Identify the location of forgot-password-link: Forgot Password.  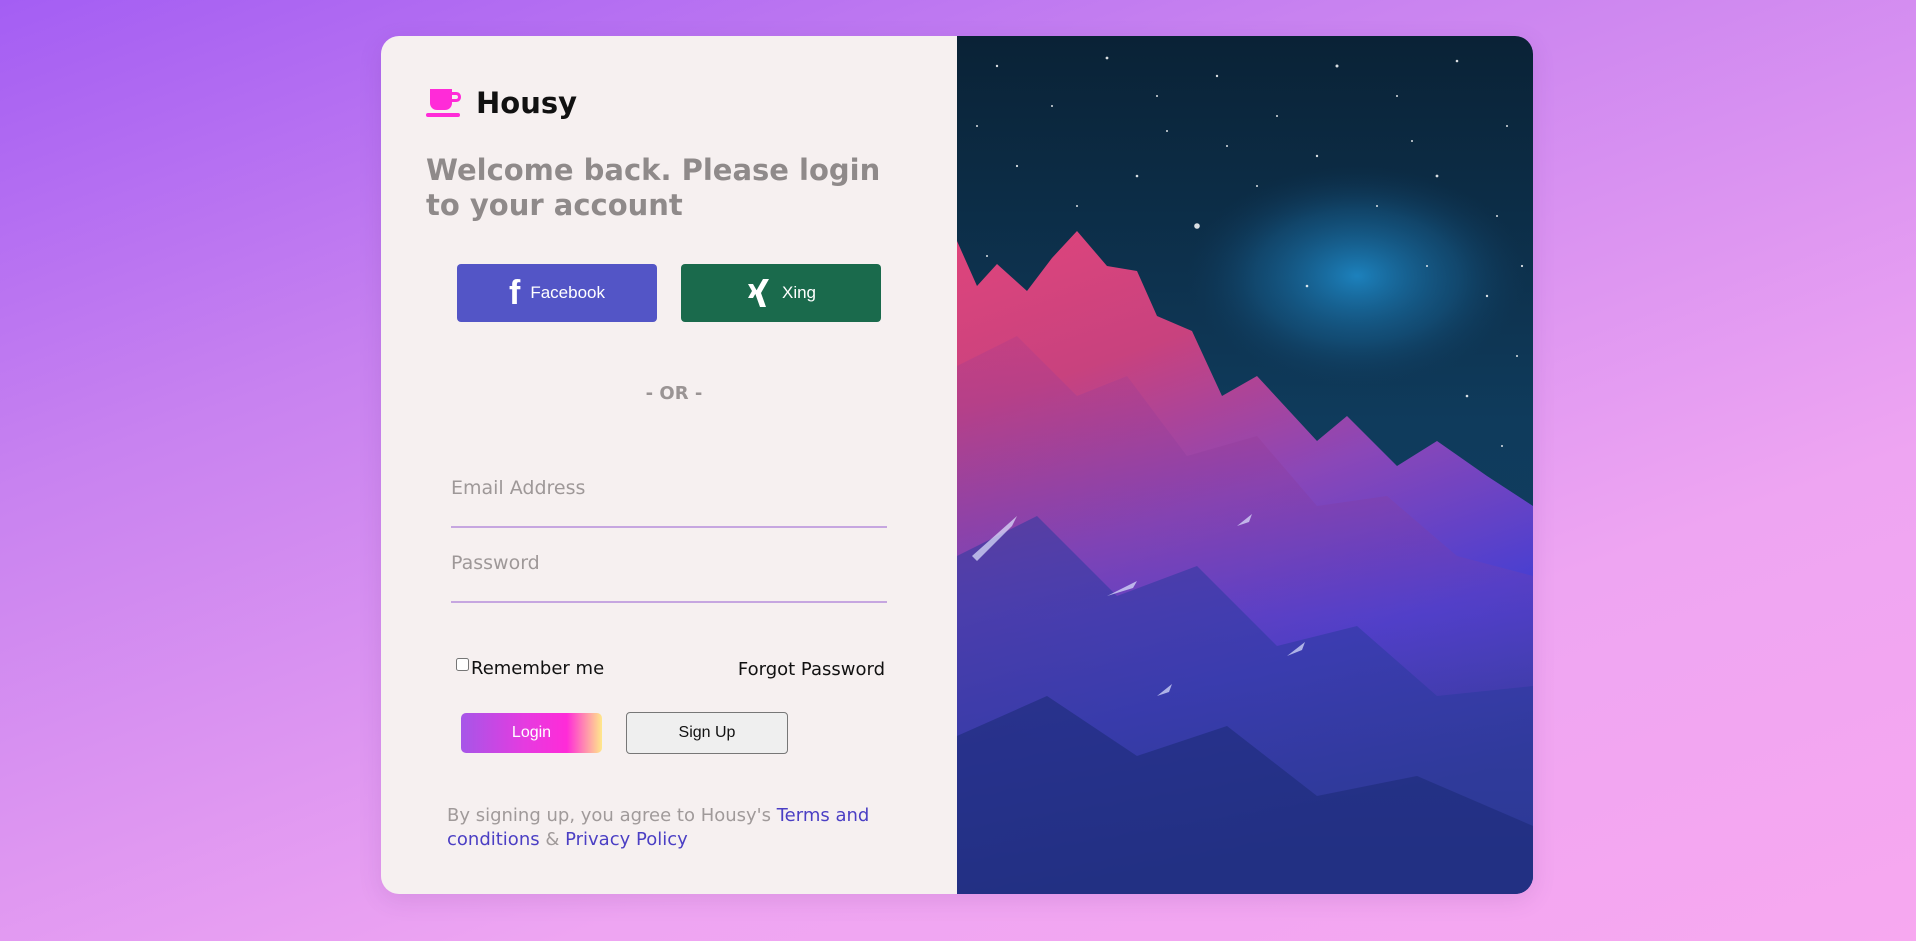
(811, 669).